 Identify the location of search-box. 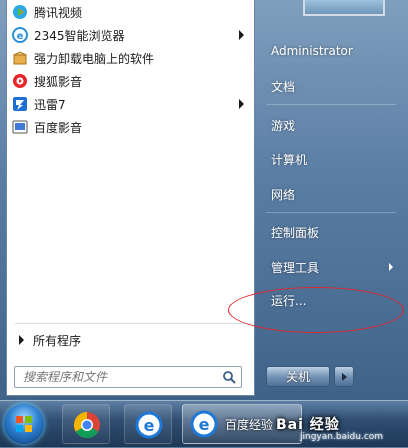
(128, 377).